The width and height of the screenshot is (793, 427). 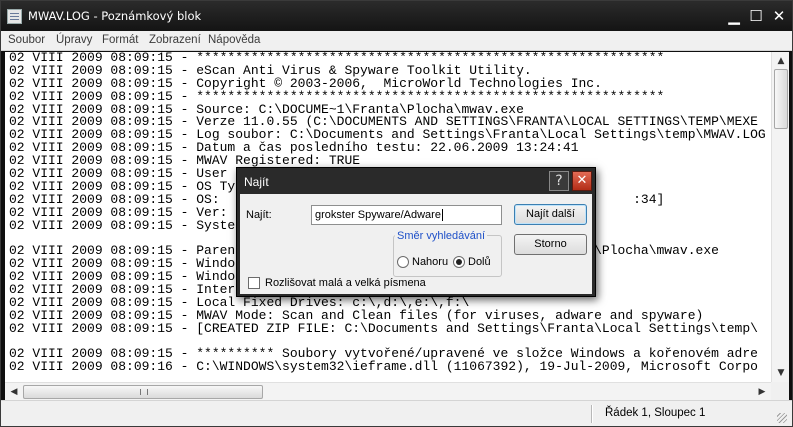 What do you see at coordinates (780, 391) in the screenshot?
I see `scrollbar-corner` at bounding box center [780, 391].